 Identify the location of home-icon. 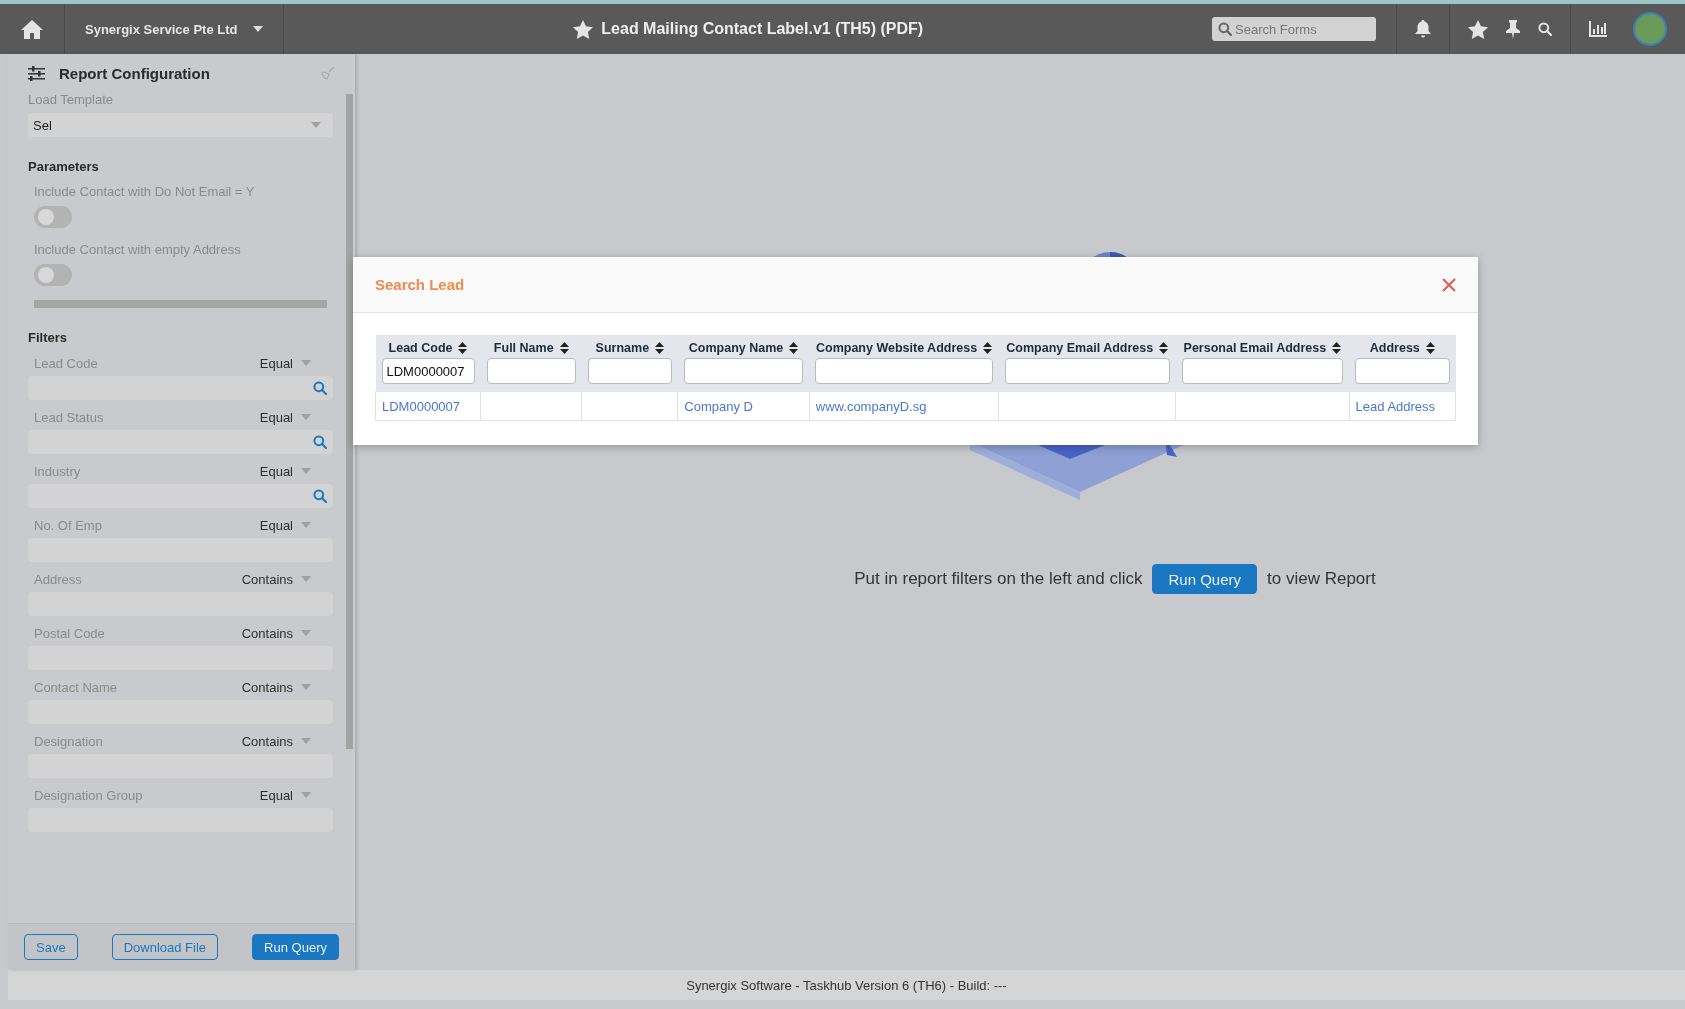
(32, 29).